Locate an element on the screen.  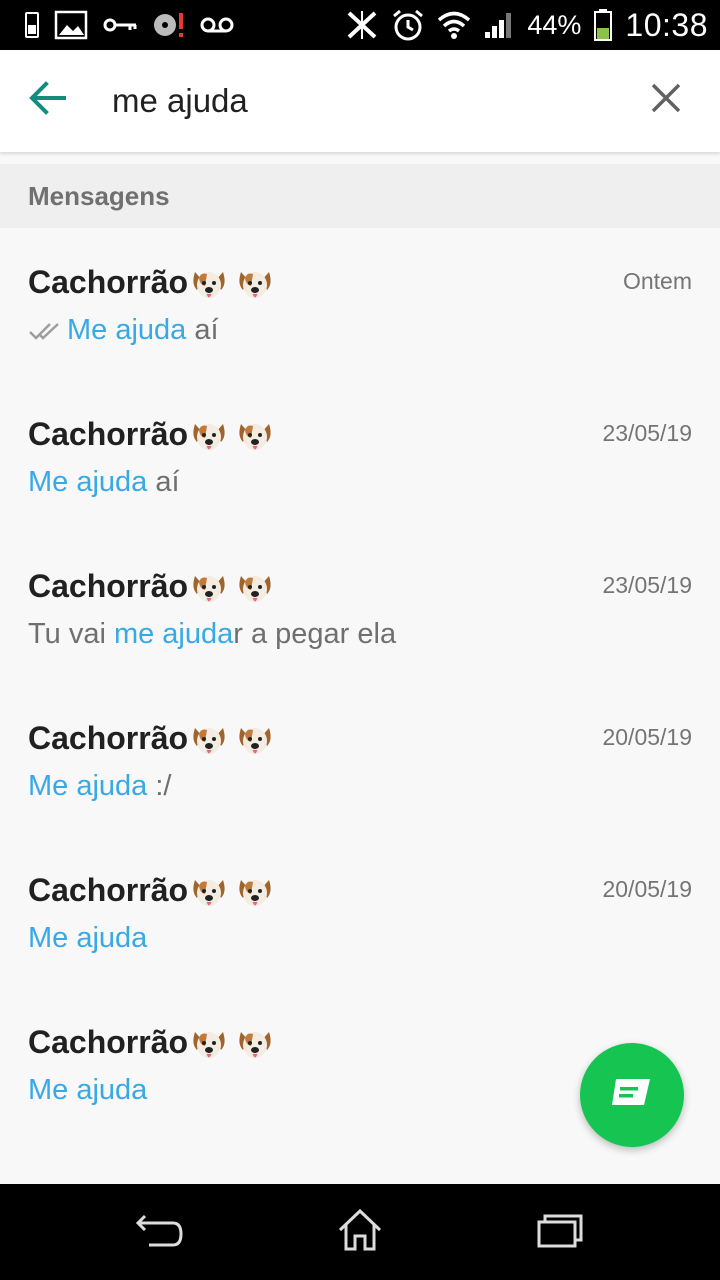
arrow-back-icon is located at coordinates (48, 100).